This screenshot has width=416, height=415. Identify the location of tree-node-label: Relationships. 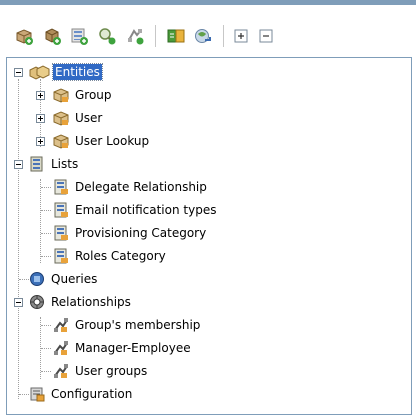
(91, 302).